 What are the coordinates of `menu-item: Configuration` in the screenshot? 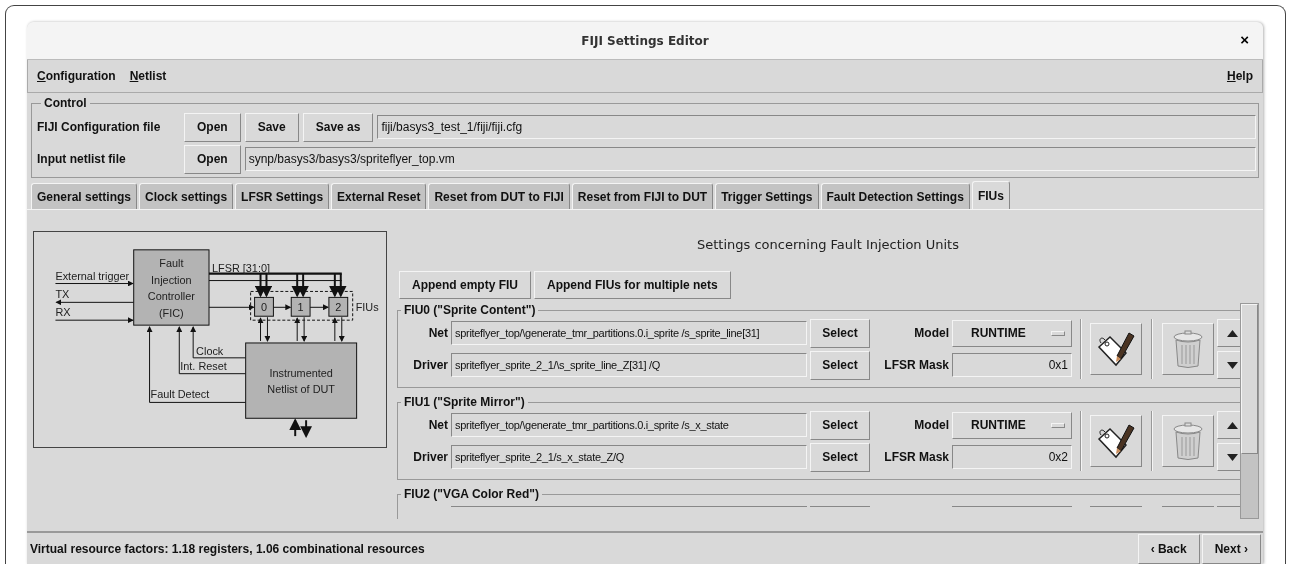 It's located at (76, 76).